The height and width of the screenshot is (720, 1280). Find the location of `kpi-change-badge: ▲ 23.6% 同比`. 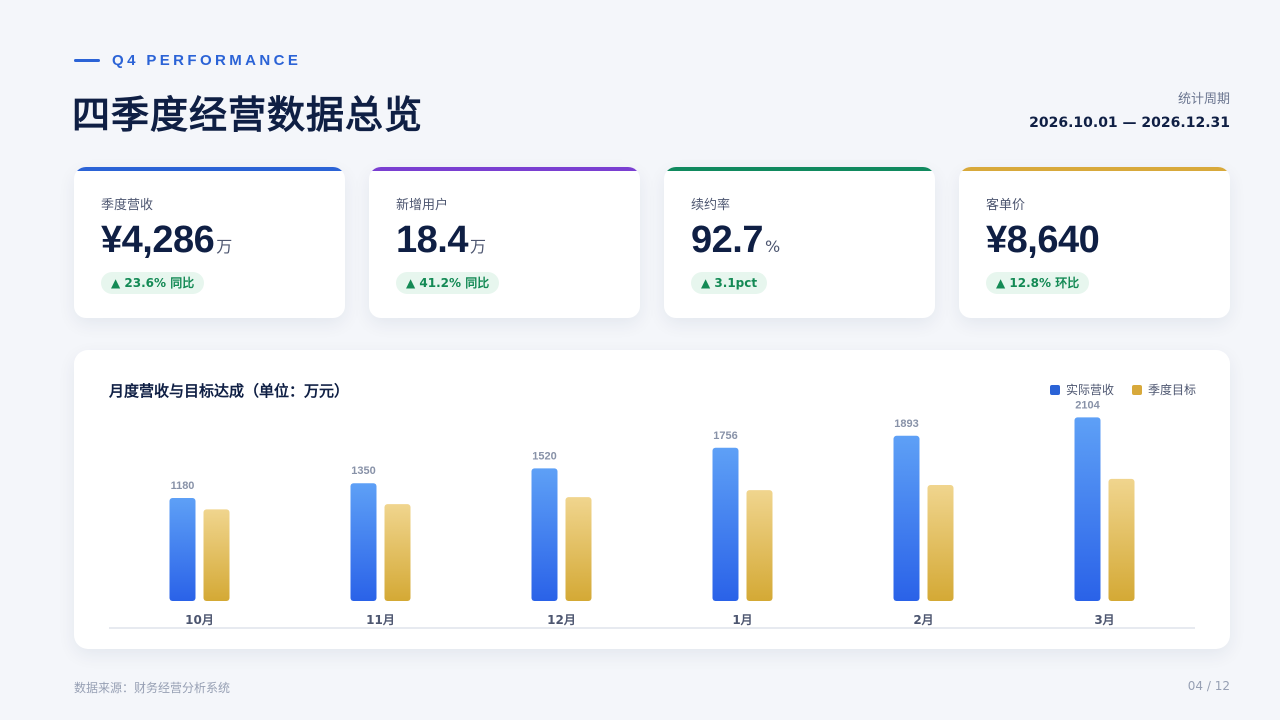

kpi-change-badge: ▲ 23.6% 同比 is located at coordinates (153, 283).